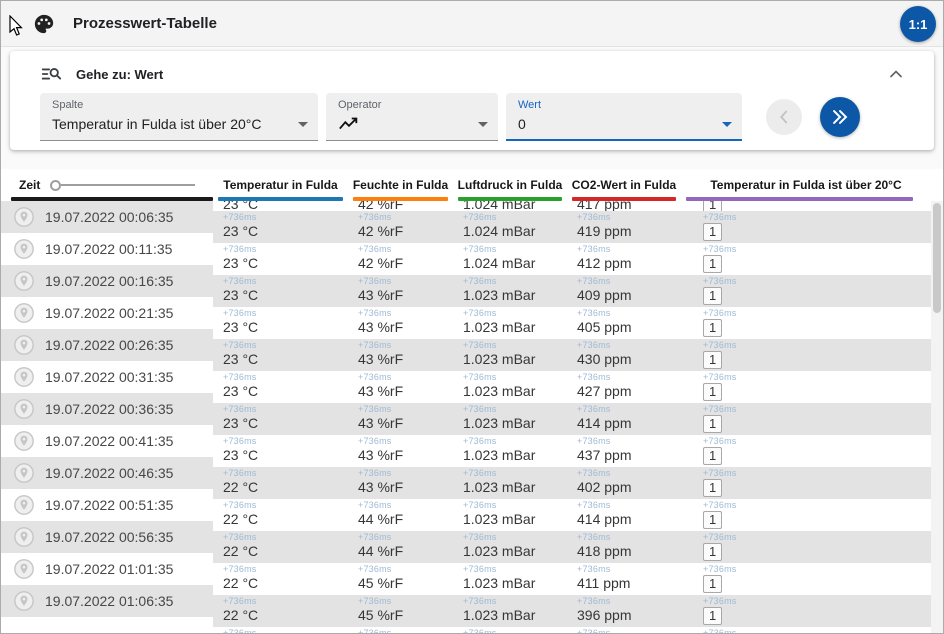 This screenshot has height=634, width=944. I want to click on timestamp: 19.07.2022 00:11:35, so click(109, 249).